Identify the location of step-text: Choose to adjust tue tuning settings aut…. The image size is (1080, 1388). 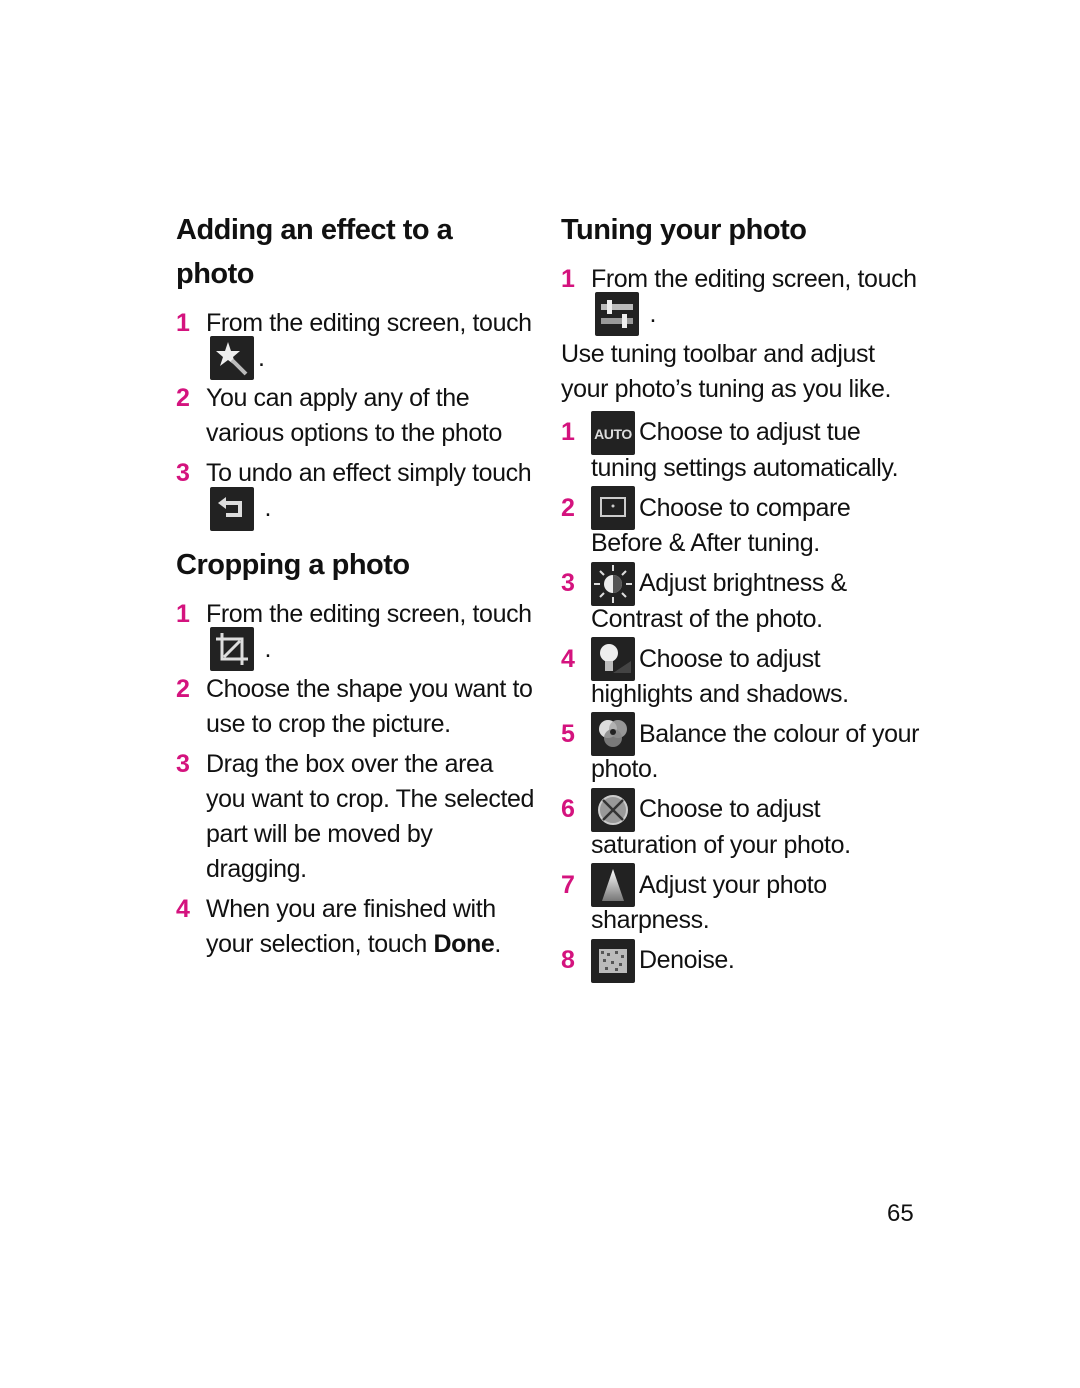
(745, 450).